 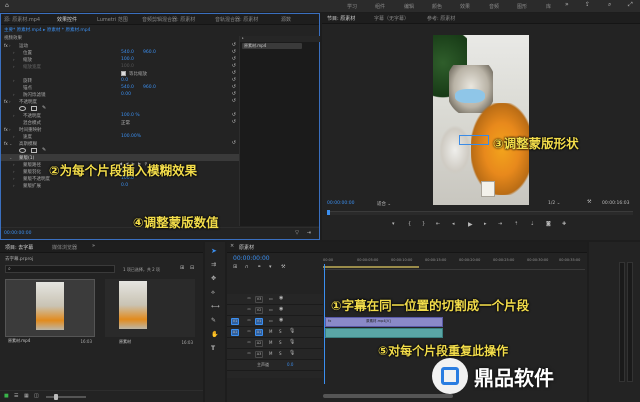 I want to click on tab-metadata: 源数, so click(x=286, y=19).